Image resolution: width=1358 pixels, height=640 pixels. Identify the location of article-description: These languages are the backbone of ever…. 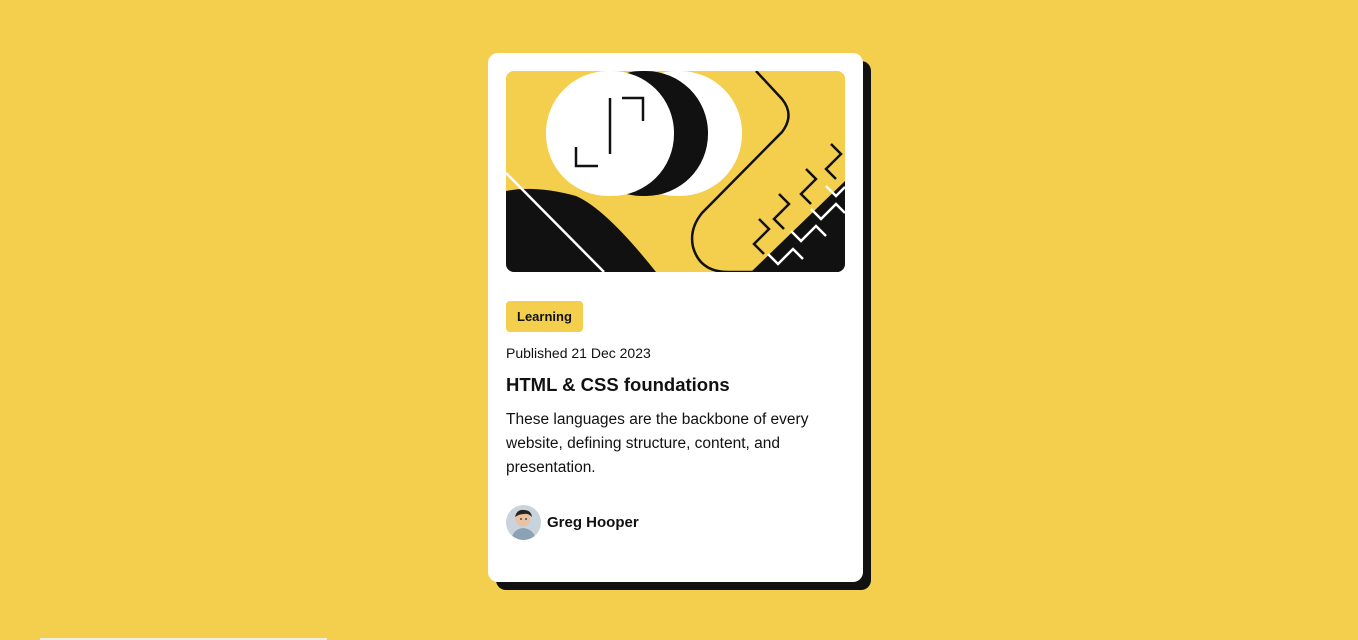
(657, 443).